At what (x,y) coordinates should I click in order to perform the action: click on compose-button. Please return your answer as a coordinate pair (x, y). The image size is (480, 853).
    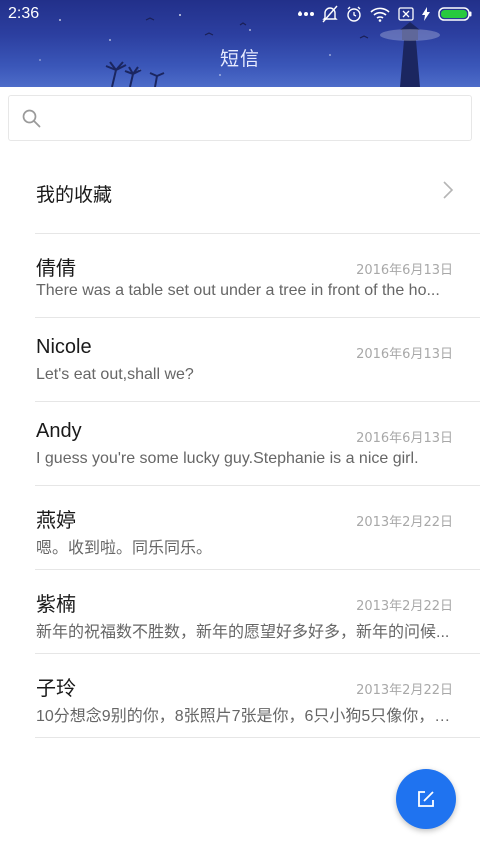
    Looking at the image, I should click on (426, 799).